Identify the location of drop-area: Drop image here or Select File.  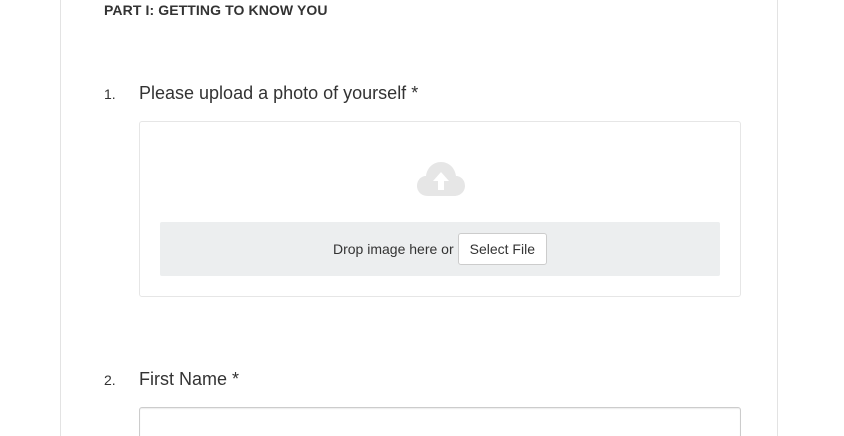
(440, 249).